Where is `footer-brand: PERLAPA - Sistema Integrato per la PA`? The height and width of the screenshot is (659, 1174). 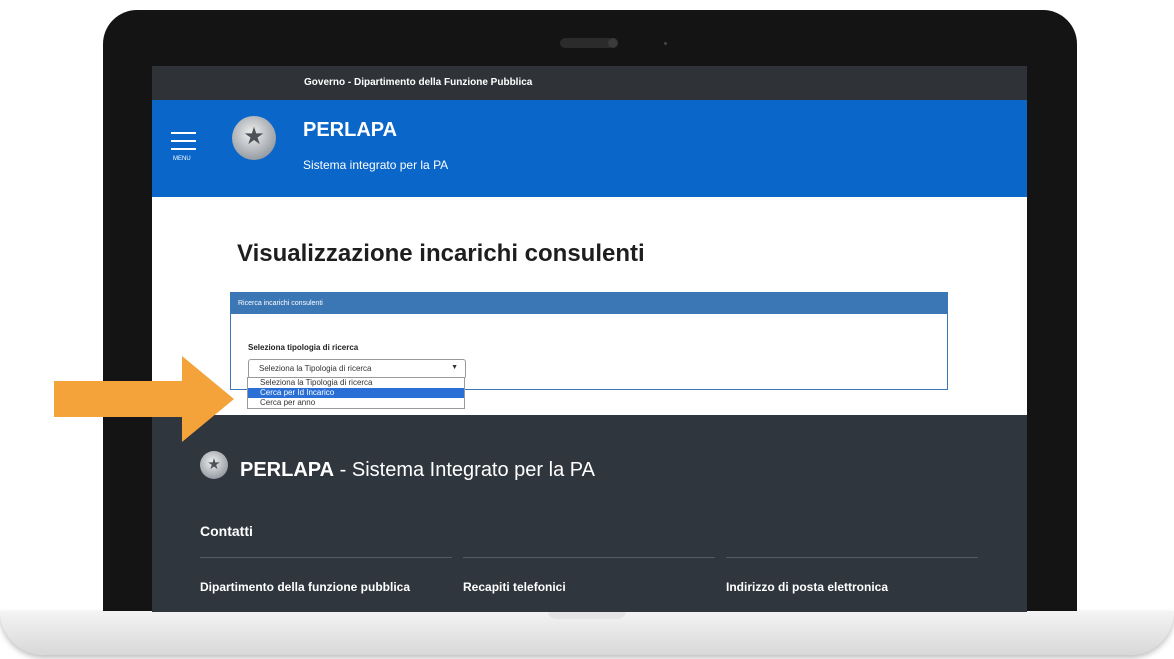
footer-brand: PERLAPA - Sistema Integrato per la PA is located at coordinates (417, 470).